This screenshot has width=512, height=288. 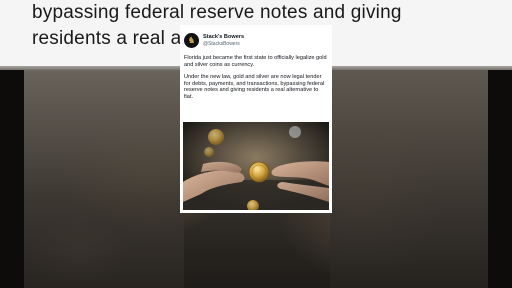 What do you see at coordinates (256, 40) in the screenshot?
I see `tweet-header: ♞ Stack's Bowers @StacksBowers` at bounding box center [256, 40].